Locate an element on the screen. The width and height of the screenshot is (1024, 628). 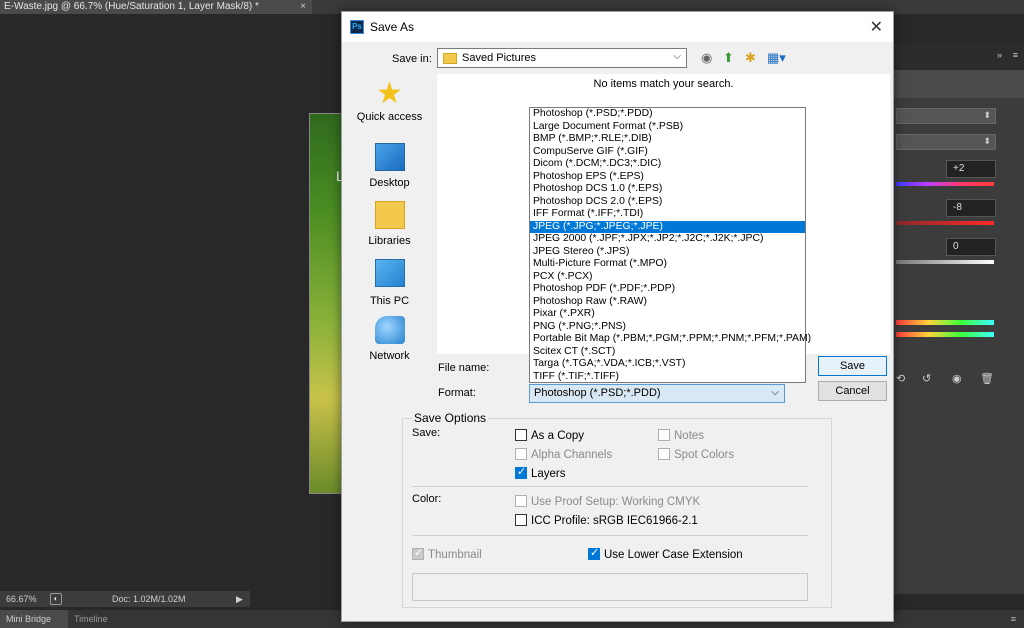
up-folder-icon: ⬆ is located at coordinates (728, 58).